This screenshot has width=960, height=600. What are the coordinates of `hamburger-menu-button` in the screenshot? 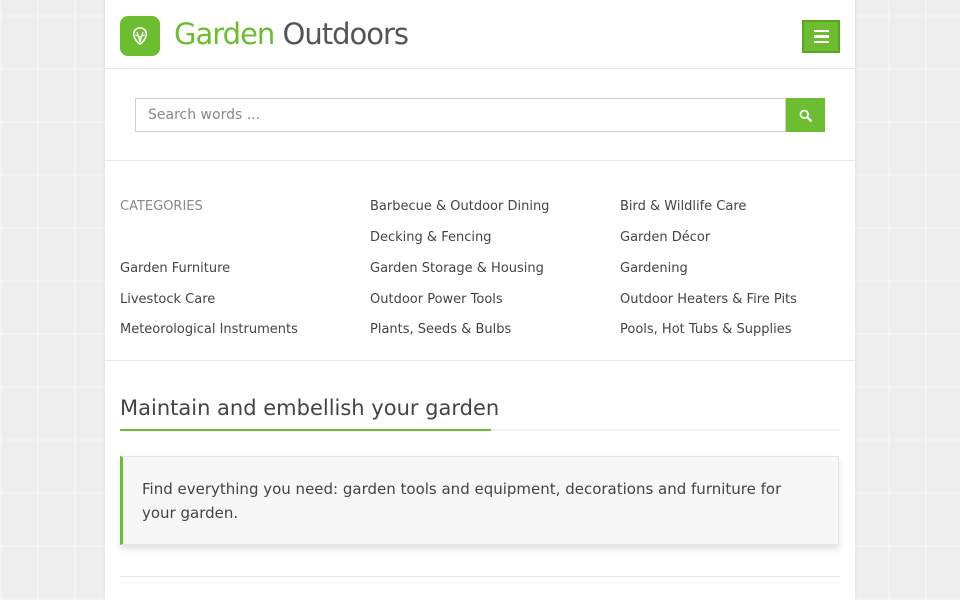 It's located at (821, 36).